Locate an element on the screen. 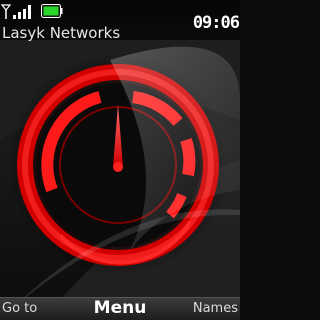  softkey-bar: Go to Menu Names is located at coordinates (120, 308).